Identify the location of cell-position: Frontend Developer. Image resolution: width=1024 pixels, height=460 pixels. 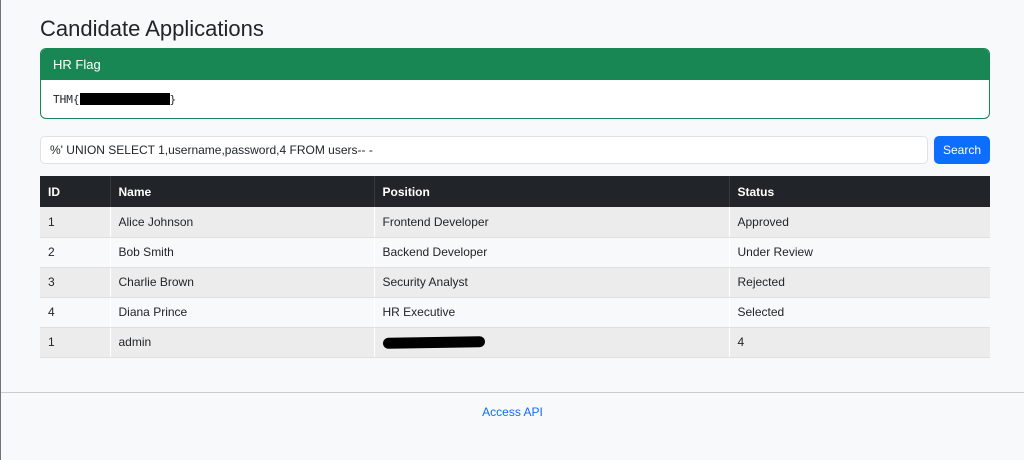
(552, 222).